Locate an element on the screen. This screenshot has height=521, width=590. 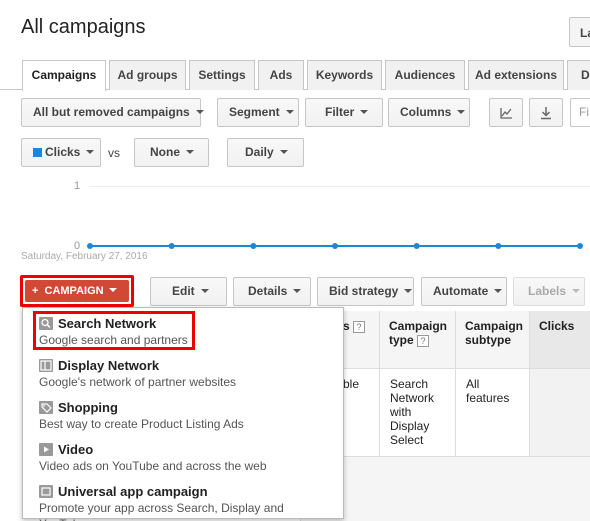
table-cell-campaign-type: Search Network with Display Select is located at coordinates (417, 413).